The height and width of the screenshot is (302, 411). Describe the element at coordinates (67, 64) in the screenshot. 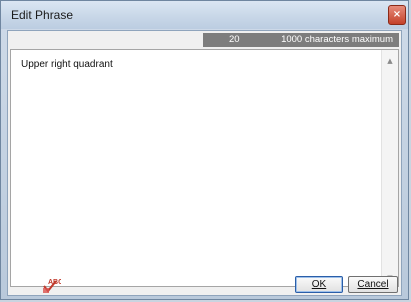

I see `phrase-text: Upper right quadrant` at that location.